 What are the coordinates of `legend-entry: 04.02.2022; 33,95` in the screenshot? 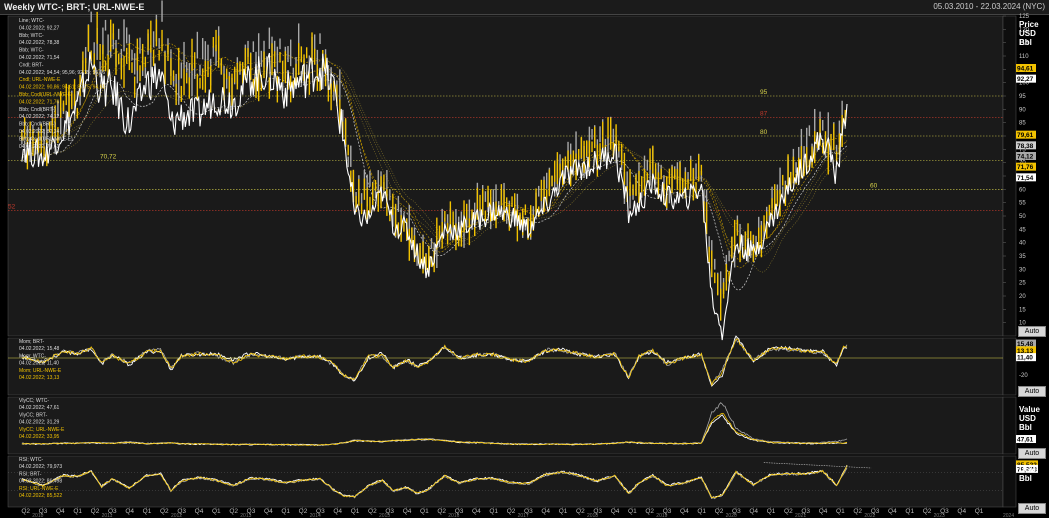 It's located at (39, 437).